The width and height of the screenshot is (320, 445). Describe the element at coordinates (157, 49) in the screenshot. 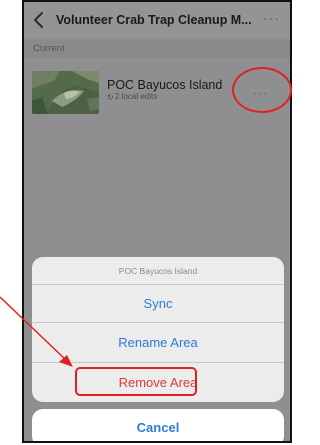

I see `section-header: Current` at that location.